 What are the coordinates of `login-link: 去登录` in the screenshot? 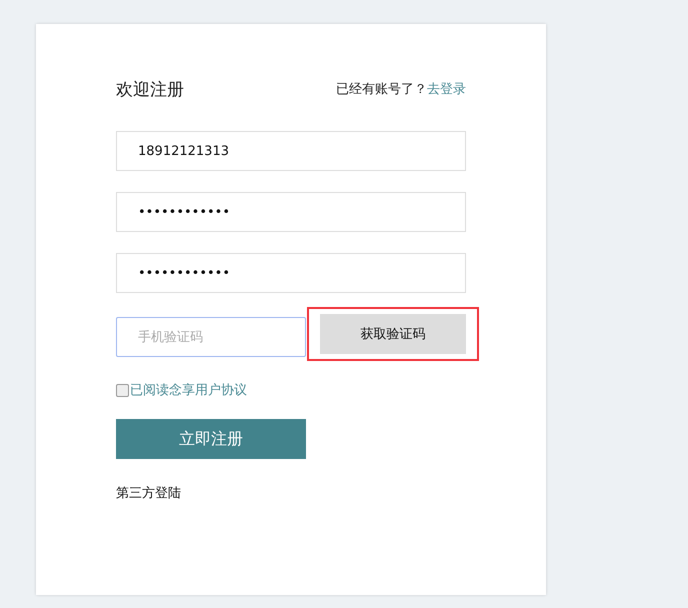 It's located at (446, 89).